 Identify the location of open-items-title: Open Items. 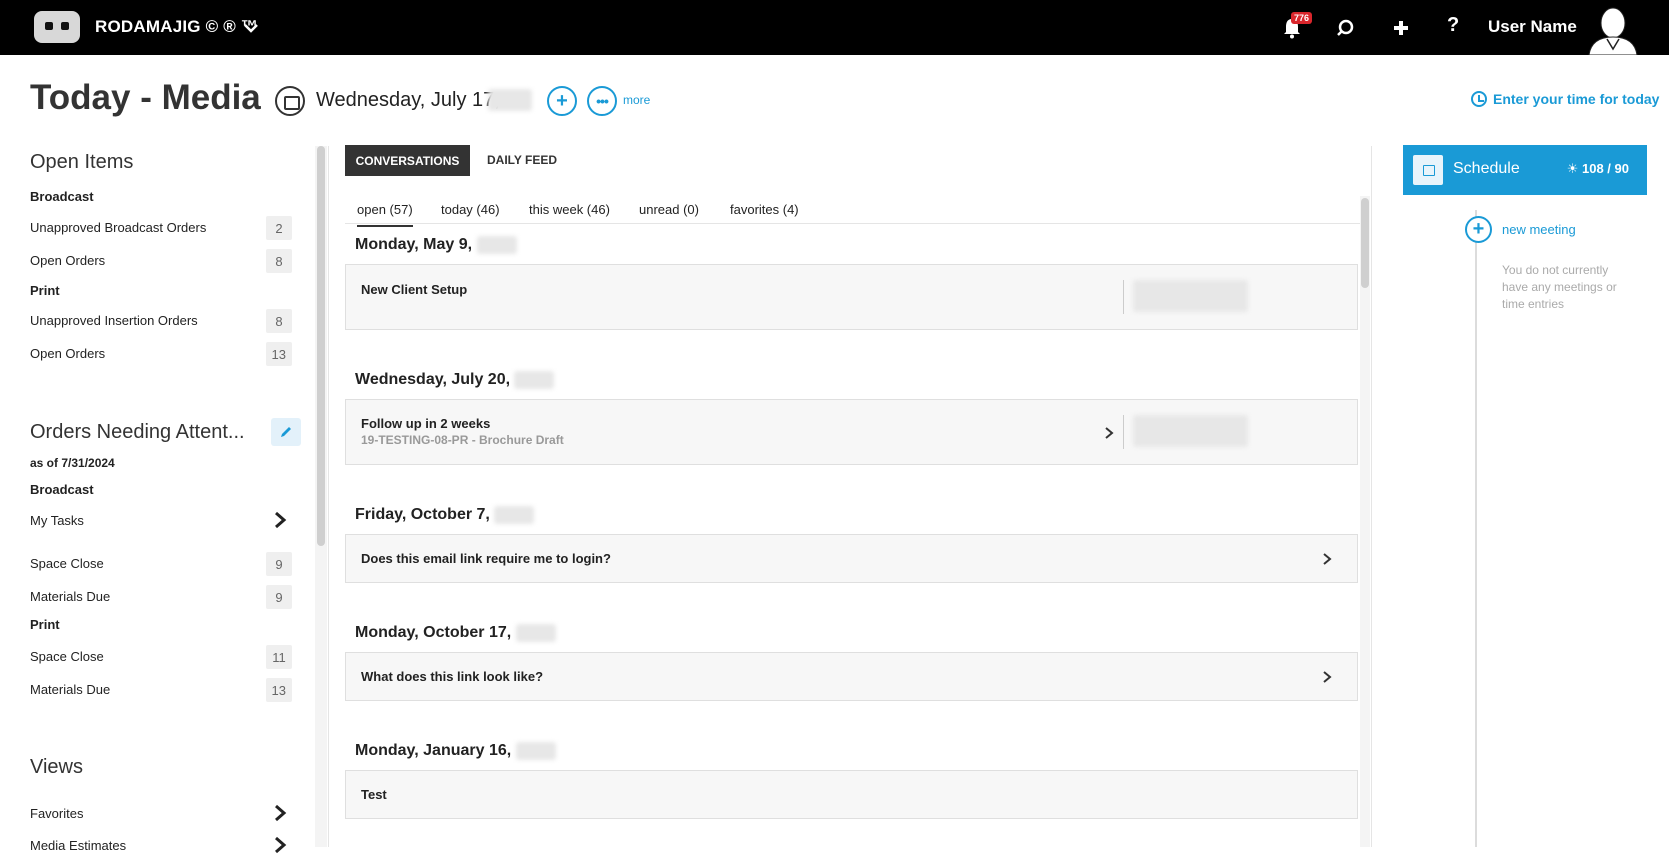
(82, 162).